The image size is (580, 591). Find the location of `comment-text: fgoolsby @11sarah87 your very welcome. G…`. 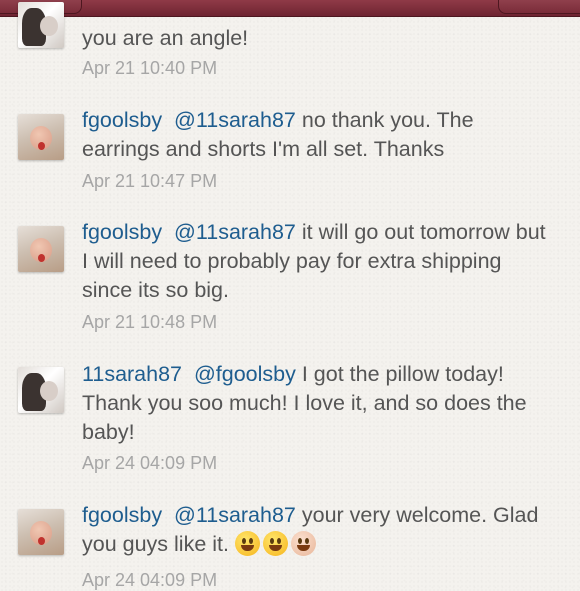

comment-text: fgoolsby @11sarah87 your very welcome. G… is located at coordinates (317, 530).